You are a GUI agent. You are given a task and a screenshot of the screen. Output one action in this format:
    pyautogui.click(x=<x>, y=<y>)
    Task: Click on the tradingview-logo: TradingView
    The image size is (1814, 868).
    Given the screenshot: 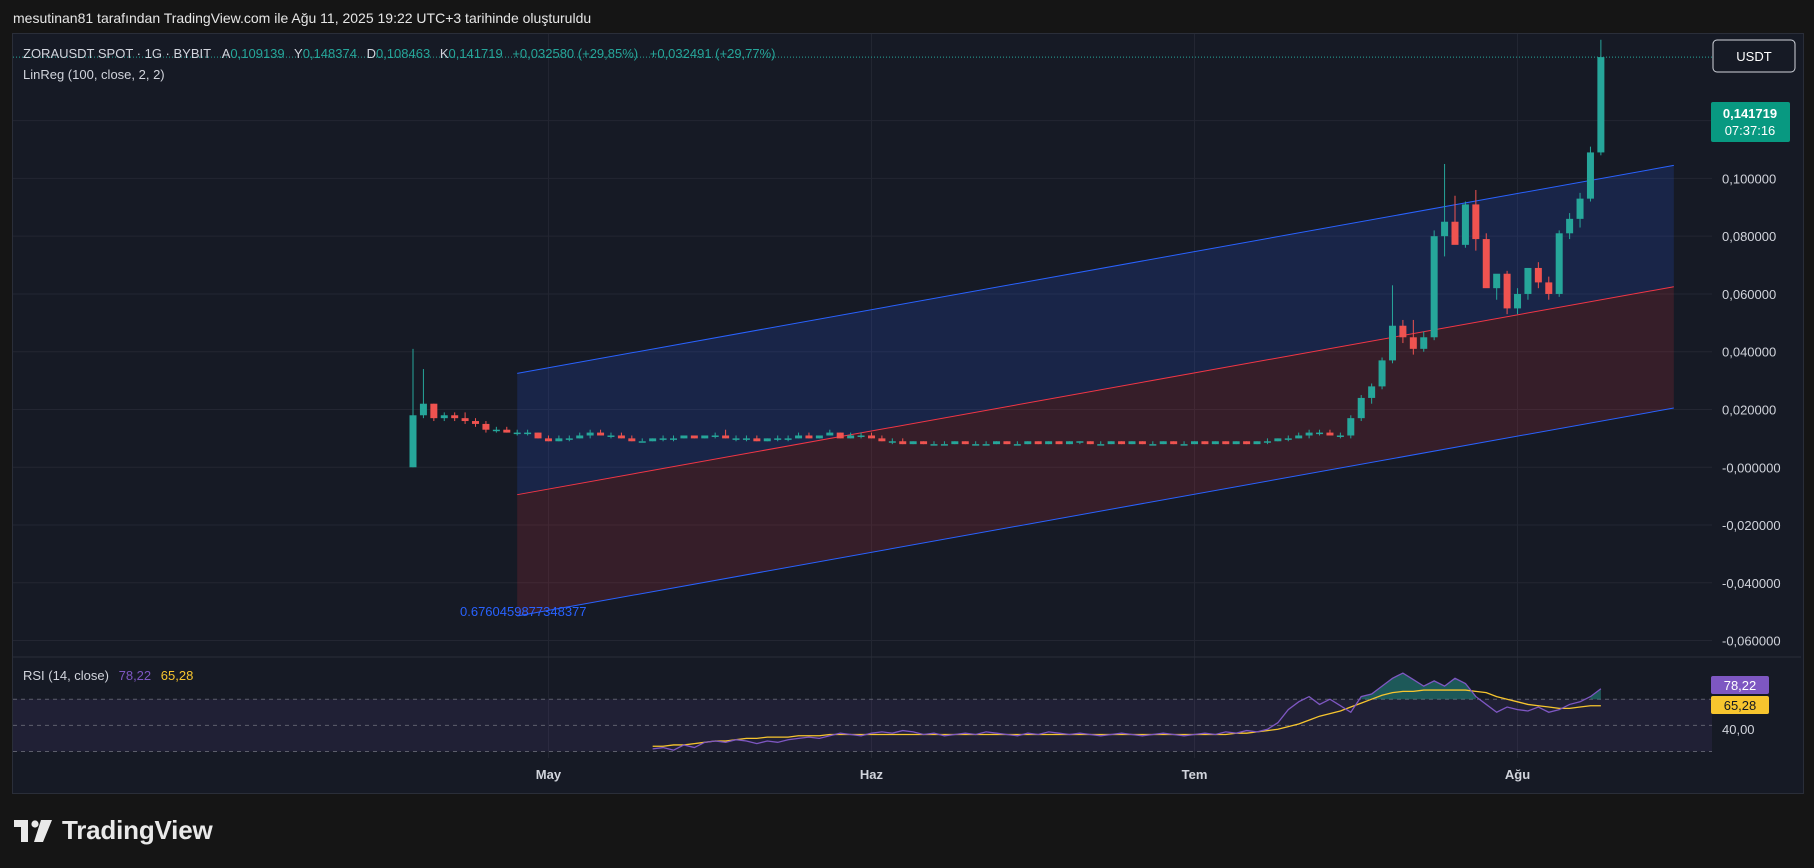 What is the action you would take?
    pyautogui.click(x=113, y=830)
    